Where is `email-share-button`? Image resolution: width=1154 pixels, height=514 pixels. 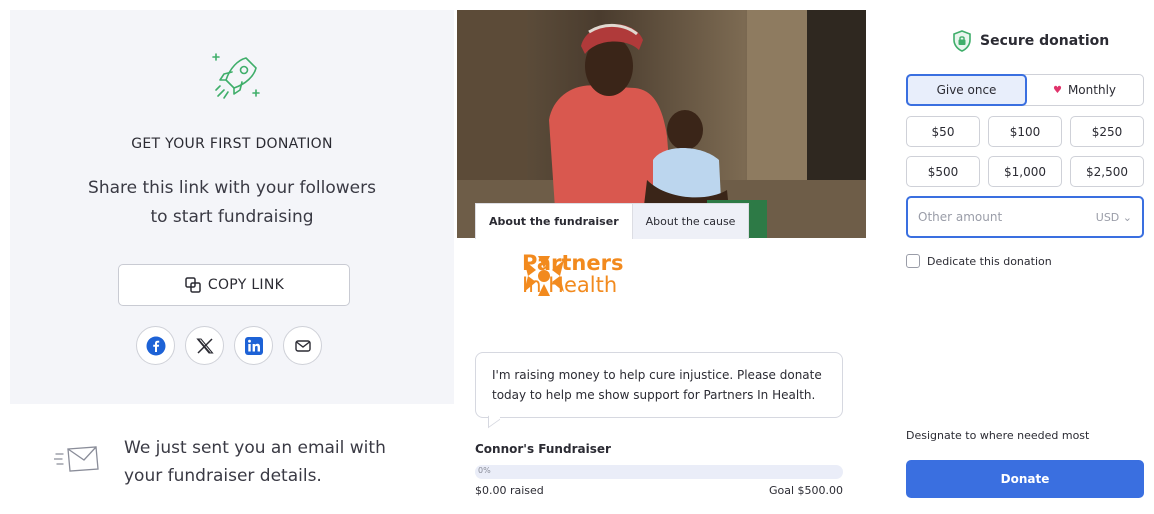 email-share-button is located at coordinates (302, 345).